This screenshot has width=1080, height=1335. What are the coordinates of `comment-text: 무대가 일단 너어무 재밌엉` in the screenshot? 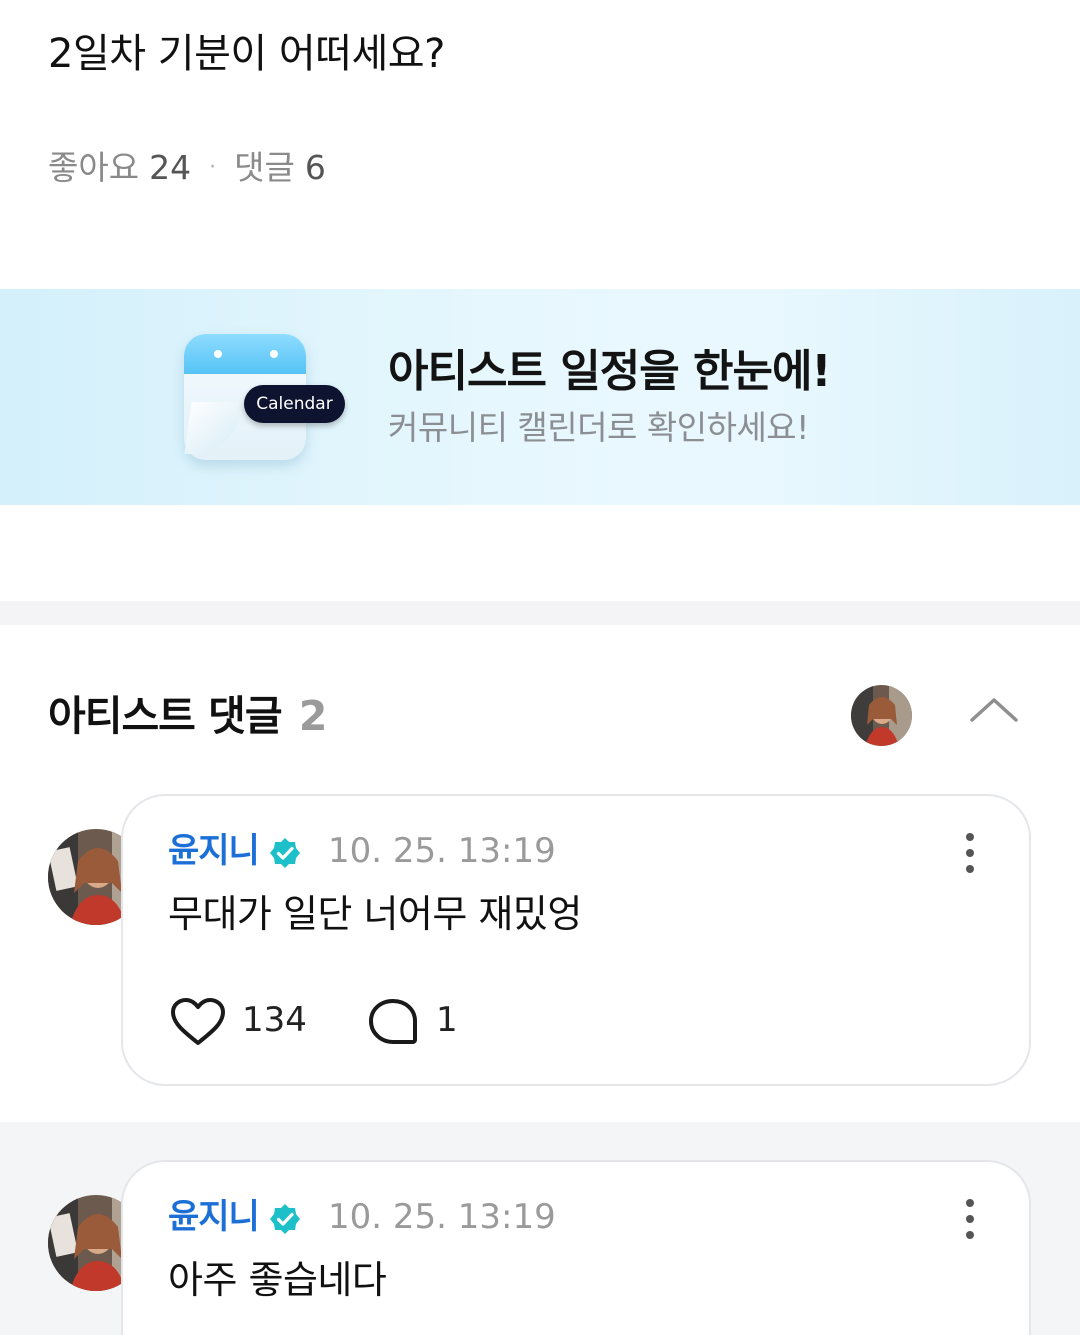 It's located at (375, 914).